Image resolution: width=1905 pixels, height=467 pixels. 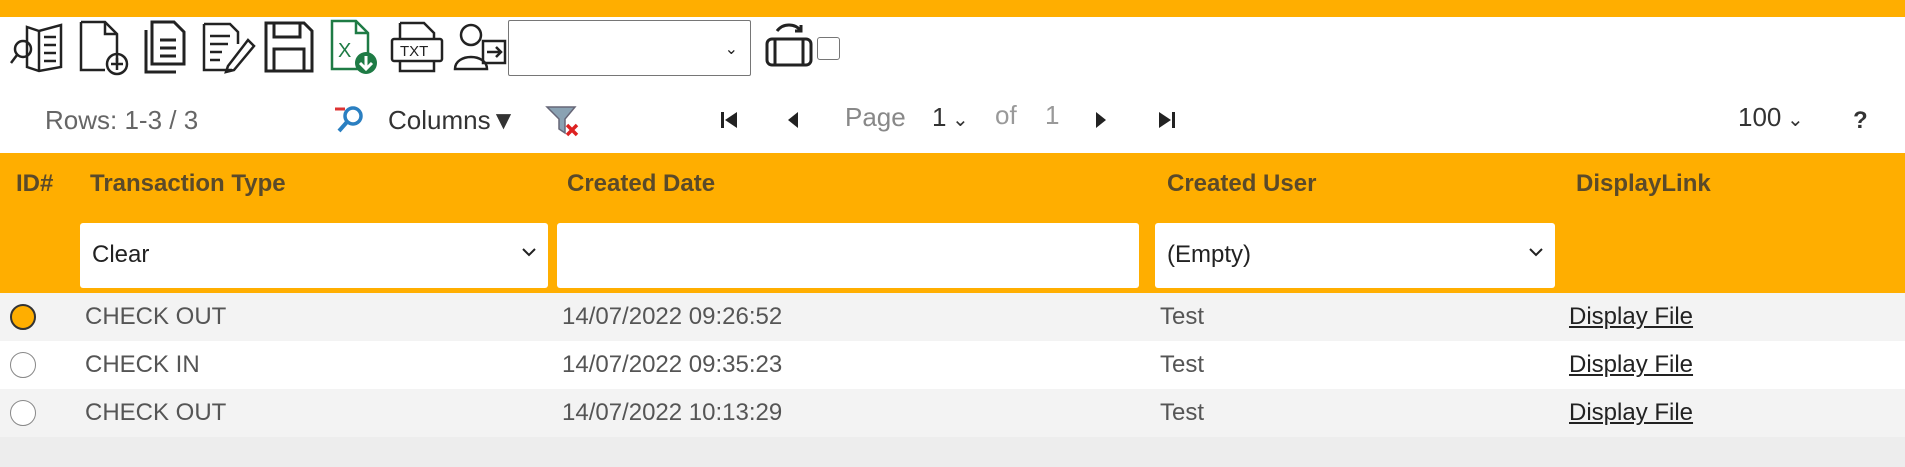 What do you see at coordinates (1860, 121) in the screenshot?
I see `help-button: ?` at bounding box center [1860, 121].